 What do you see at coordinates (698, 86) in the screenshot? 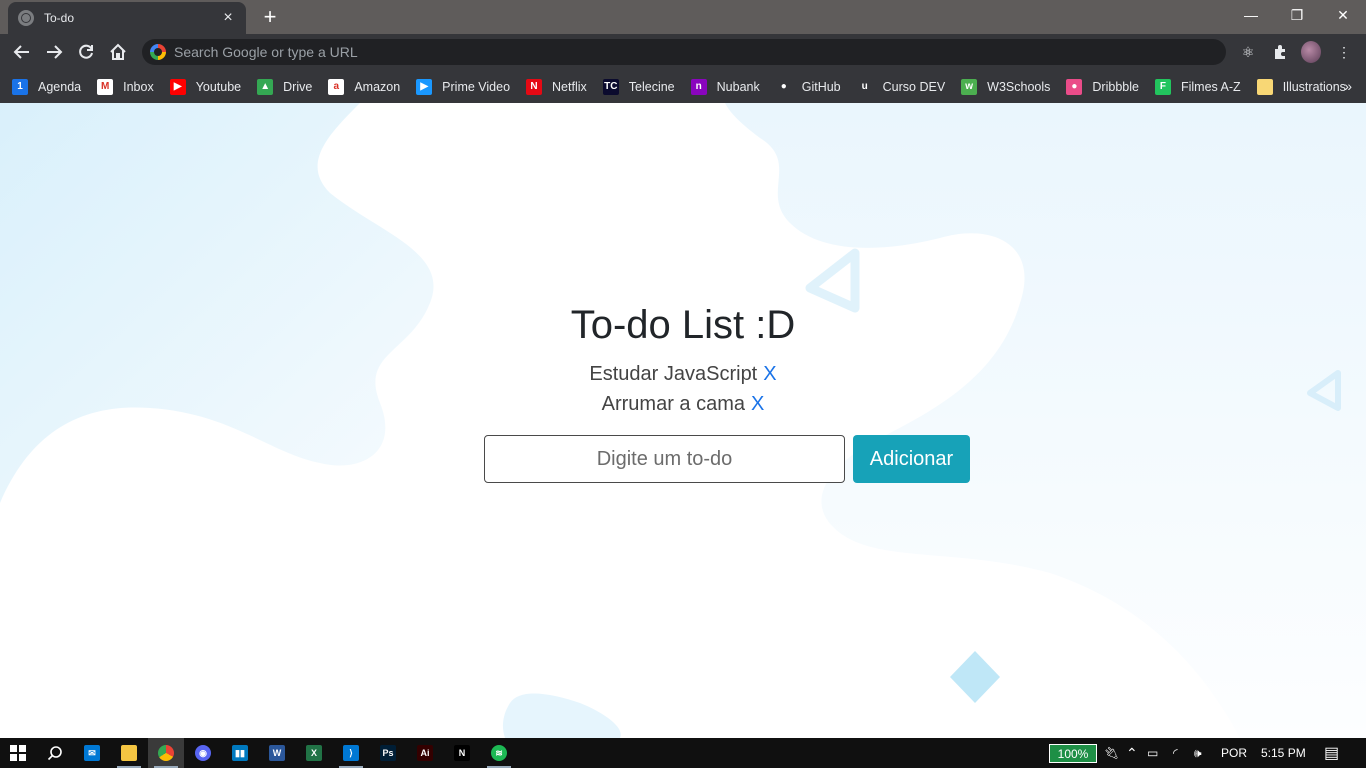
I see `nubank-icon: n` at bounding box center [698, 86].